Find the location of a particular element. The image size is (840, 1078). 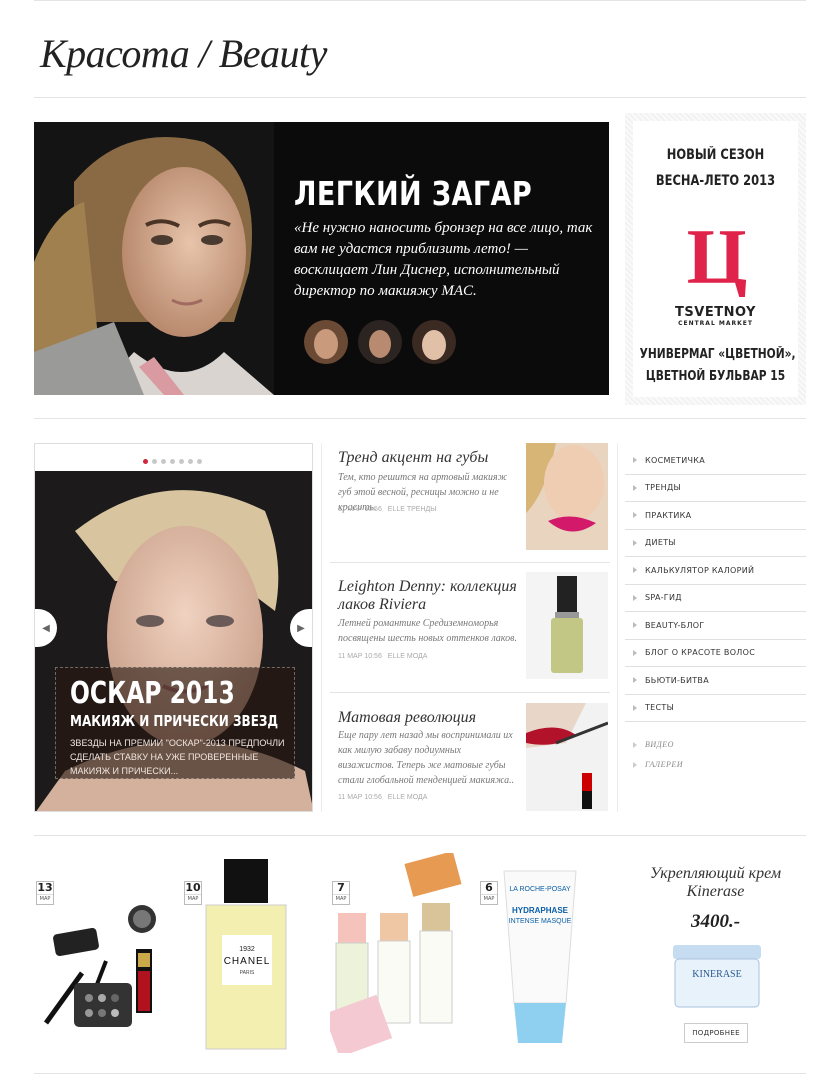

ad-address-2: ЦВЕТНОЙ БУЛЬВАР 15 is located at coordinates (715, 376).